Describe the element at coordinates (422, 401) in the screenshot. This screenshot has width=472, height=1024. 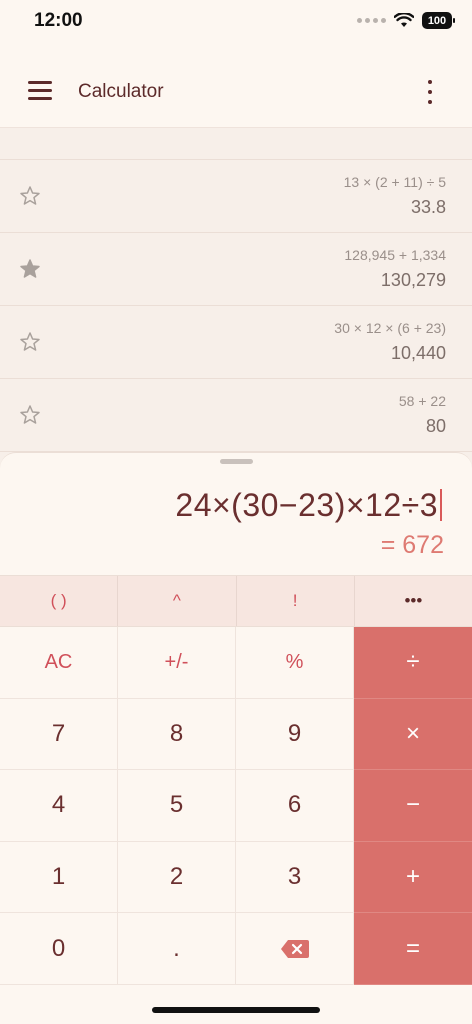
I see `history-expression: 58 + 22` at that location.